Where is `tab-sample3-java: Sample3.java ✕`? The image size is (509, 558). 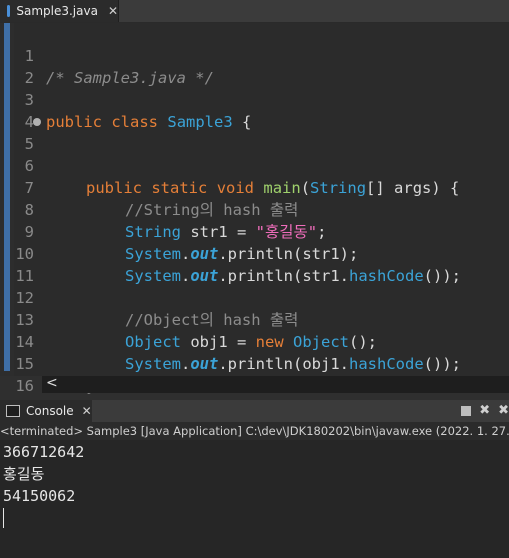 tab-sample3-java: Sample3.java ✕ is located at coordinates (59, 11).